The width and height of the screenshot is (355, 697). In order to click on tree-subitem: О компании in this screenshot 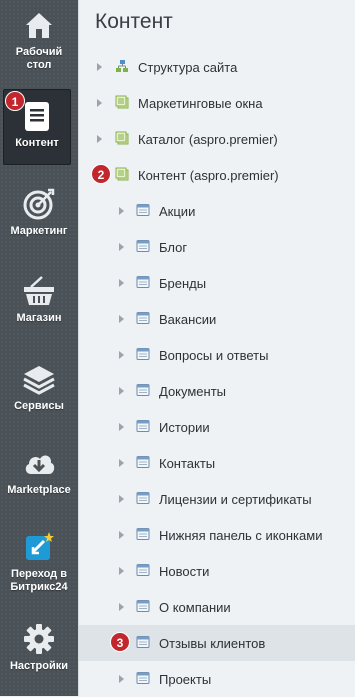, I will do `click(217, 607)`.